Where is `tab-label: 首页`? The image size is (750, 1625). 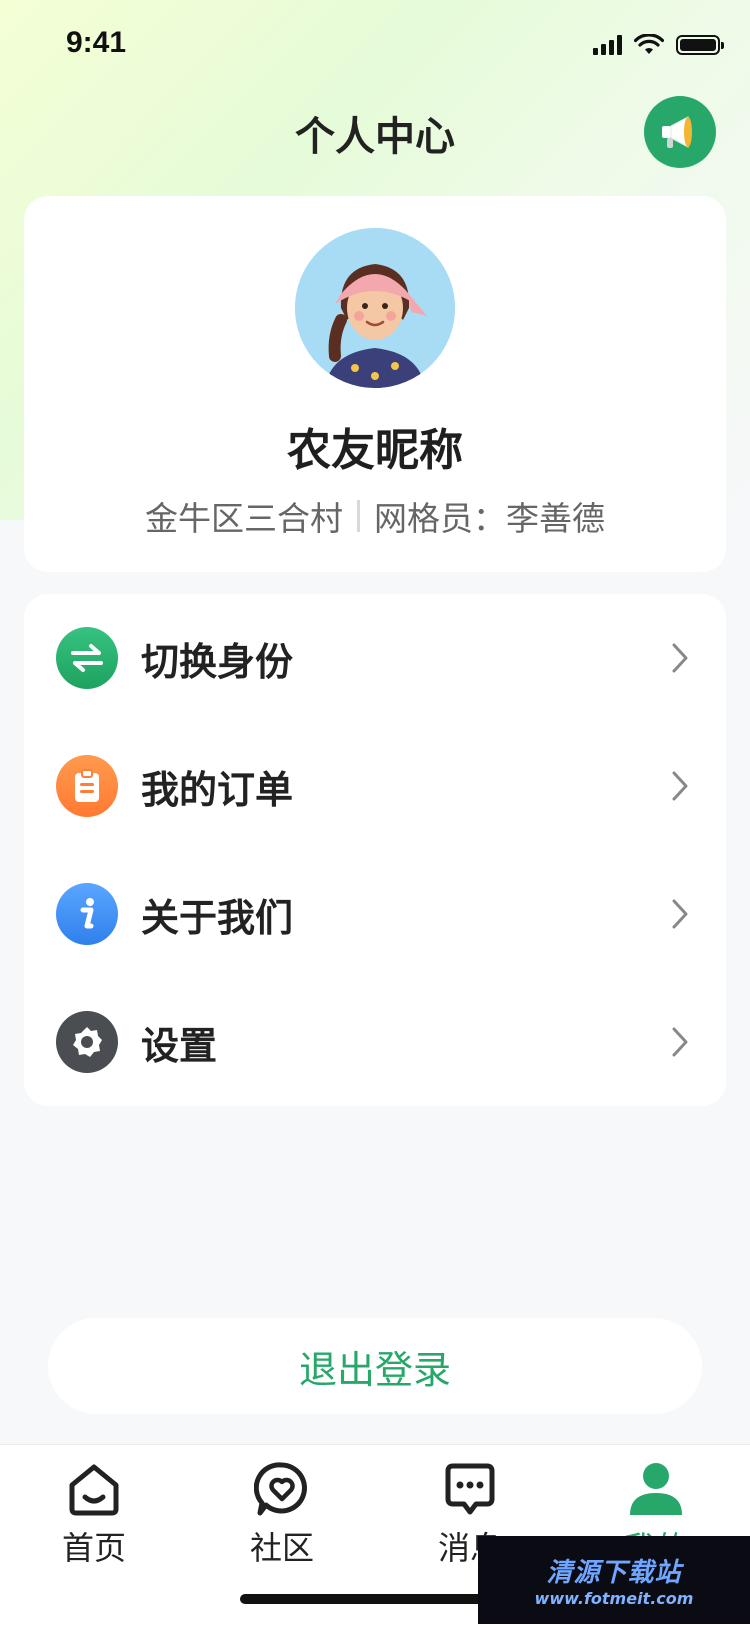
tab-label: 首页 is located at coordinates (93, 1548).